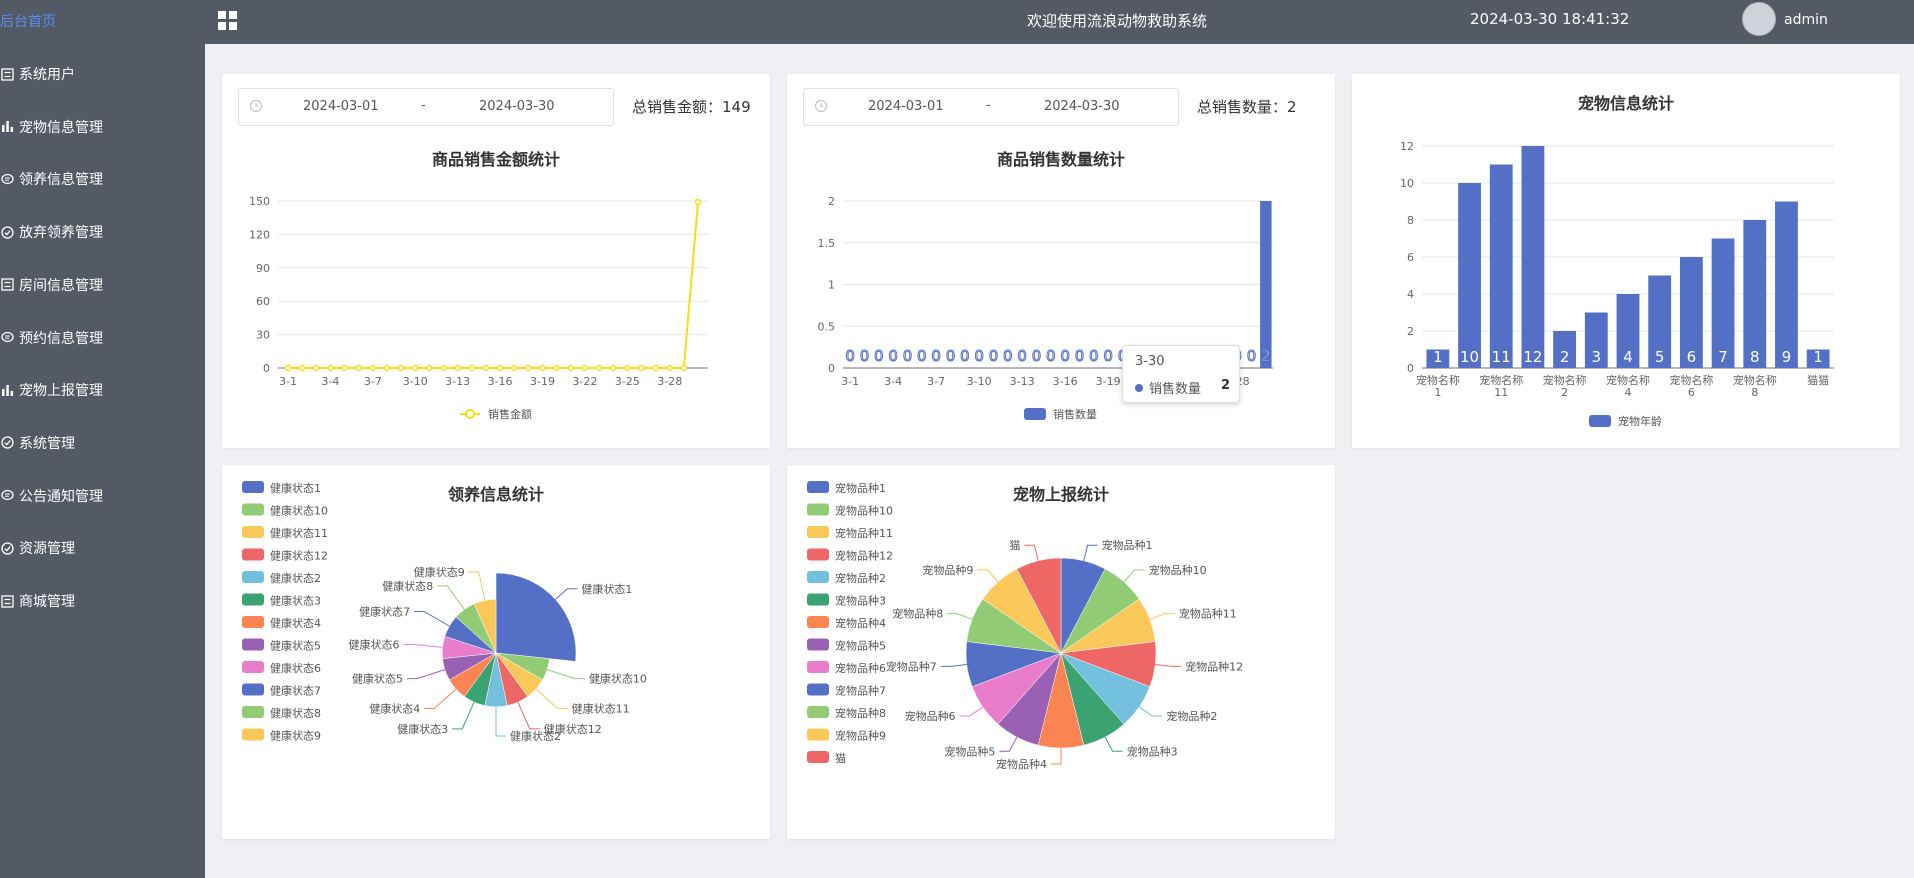 This screenshot has width=1914, height=878. What do you see at coordinates (263, 268) in the screenshot?
I see `y-tick-label: 90` at bounding box center [263, 268].